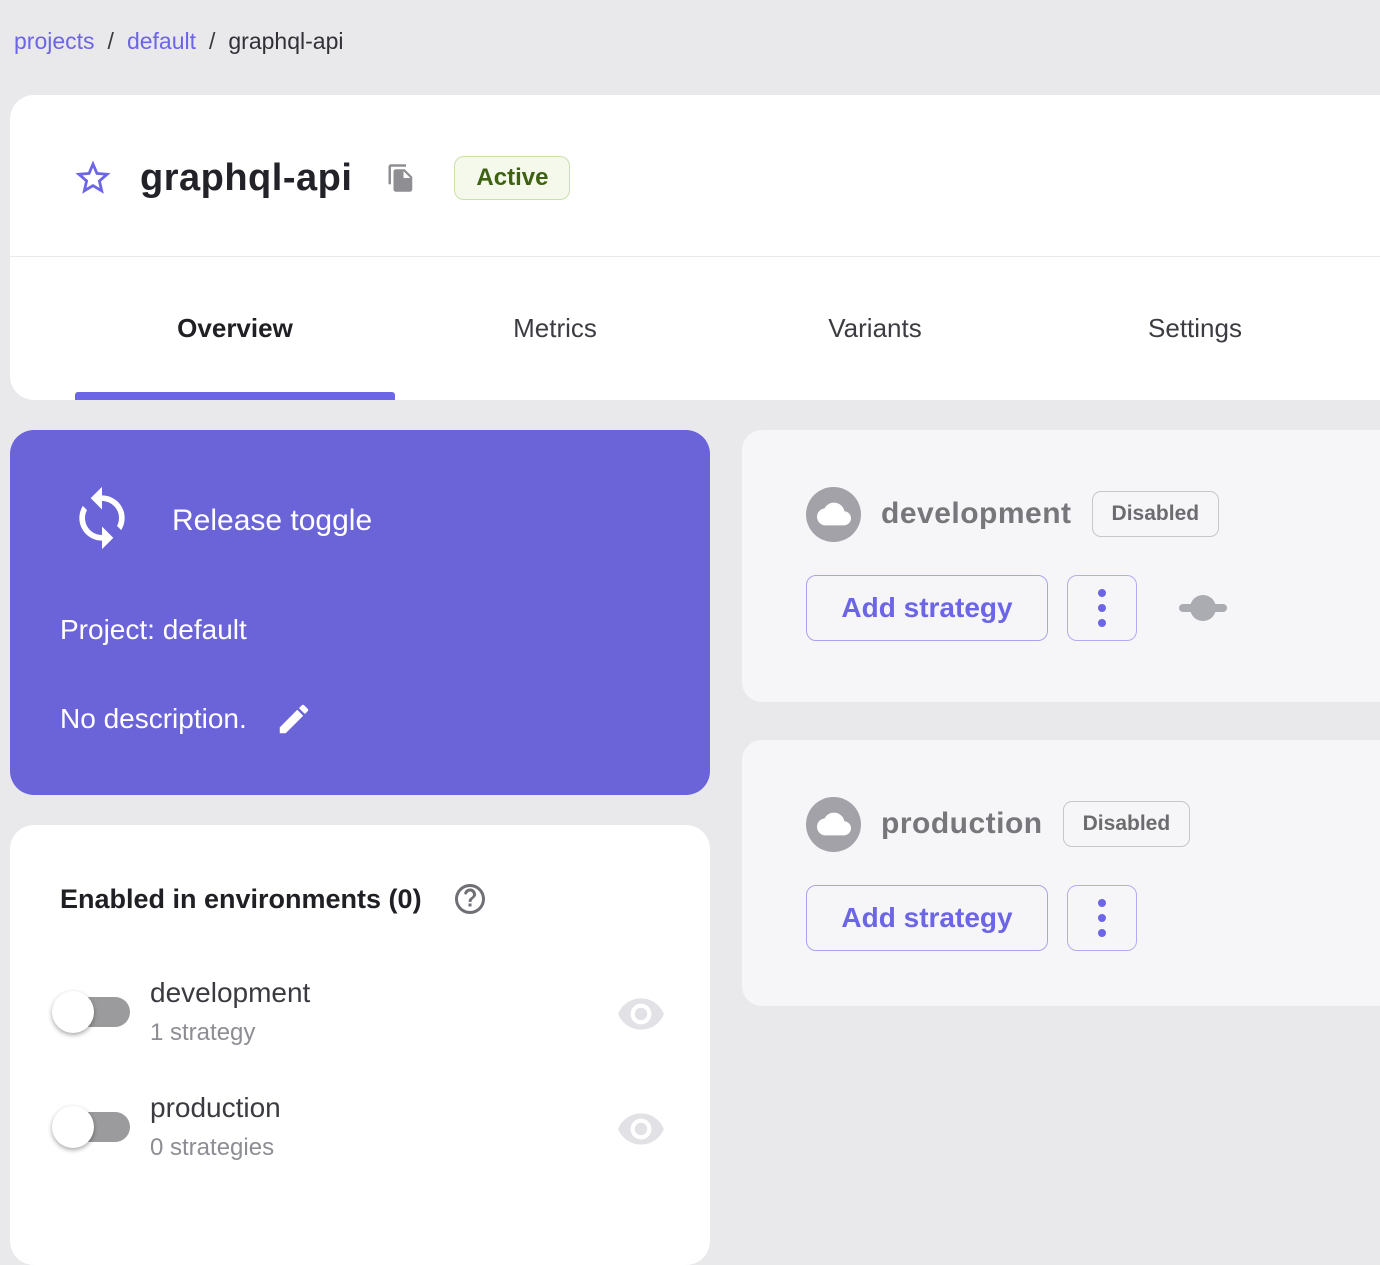  What do you see at coordinates (241, 898) in the screenshot?
I see `enabled-environments-title: Enabled in environments (0)` at bounding box center [241, 898].